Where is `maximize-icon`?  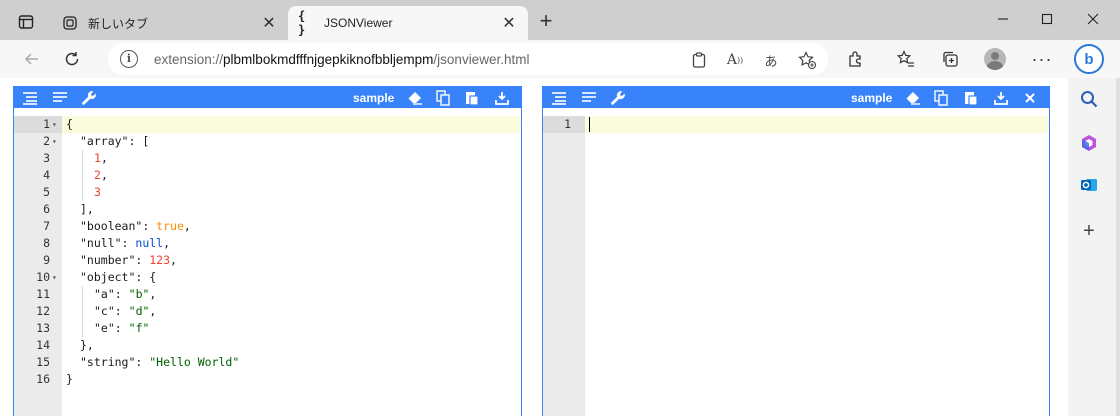 maximize-icon is located at coordinates (1047, 19).